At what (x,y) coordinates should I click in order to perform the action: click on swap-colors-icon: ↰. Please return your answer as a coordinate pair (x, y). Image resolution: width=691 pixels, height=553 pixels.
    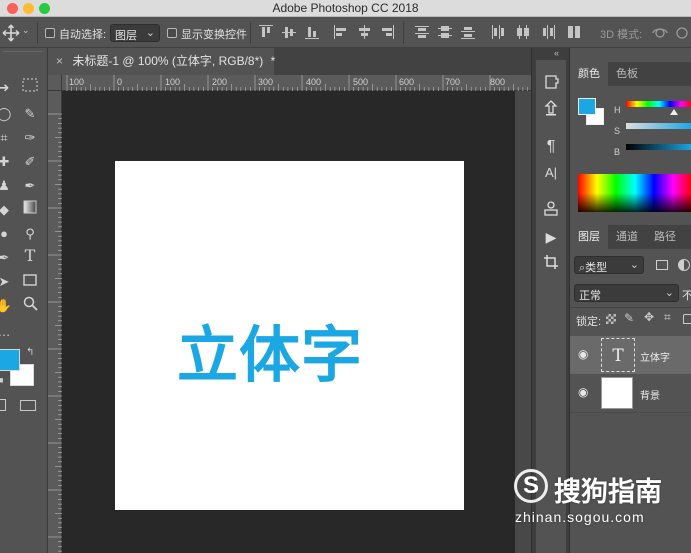
    Looking at the image, I should click on (30, 352).